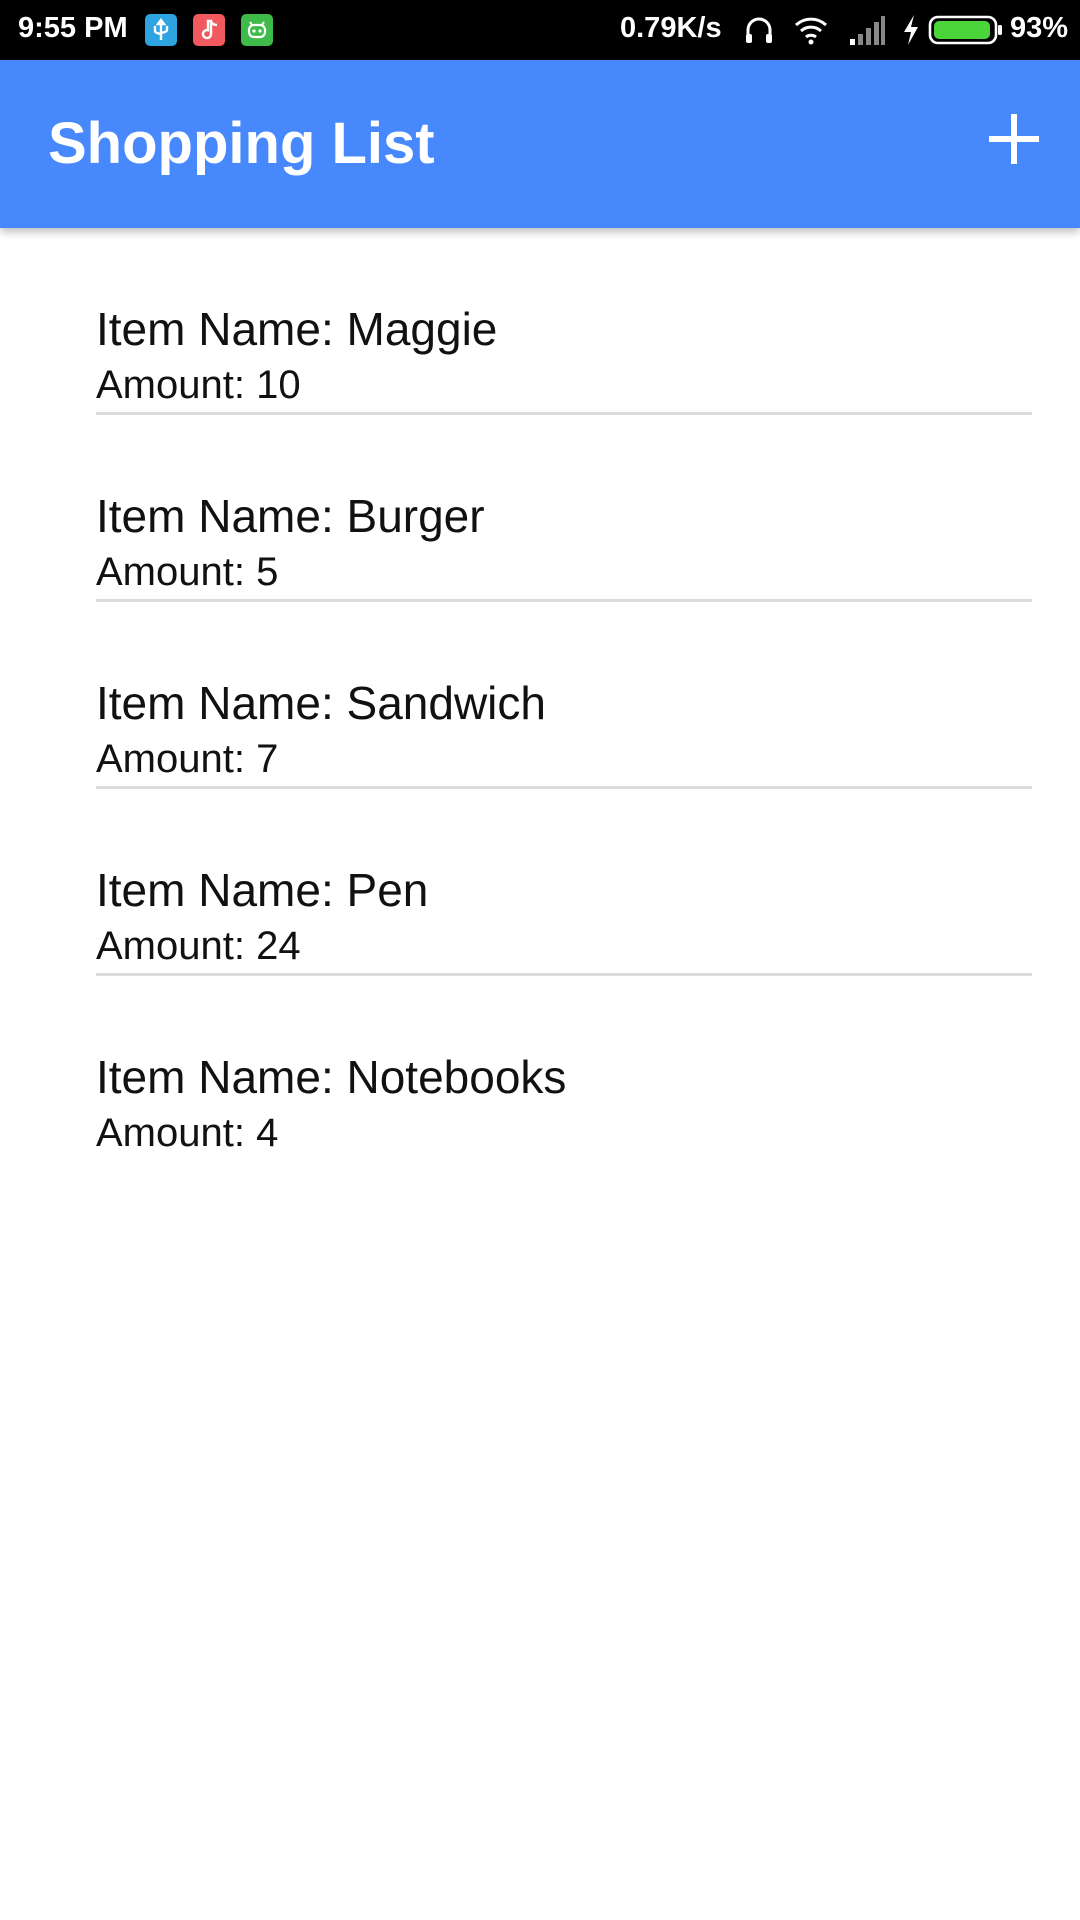  Describe the element at coordinates (73, 28) in the screenshot. I see `status-time: 9:55 PM` at that location.